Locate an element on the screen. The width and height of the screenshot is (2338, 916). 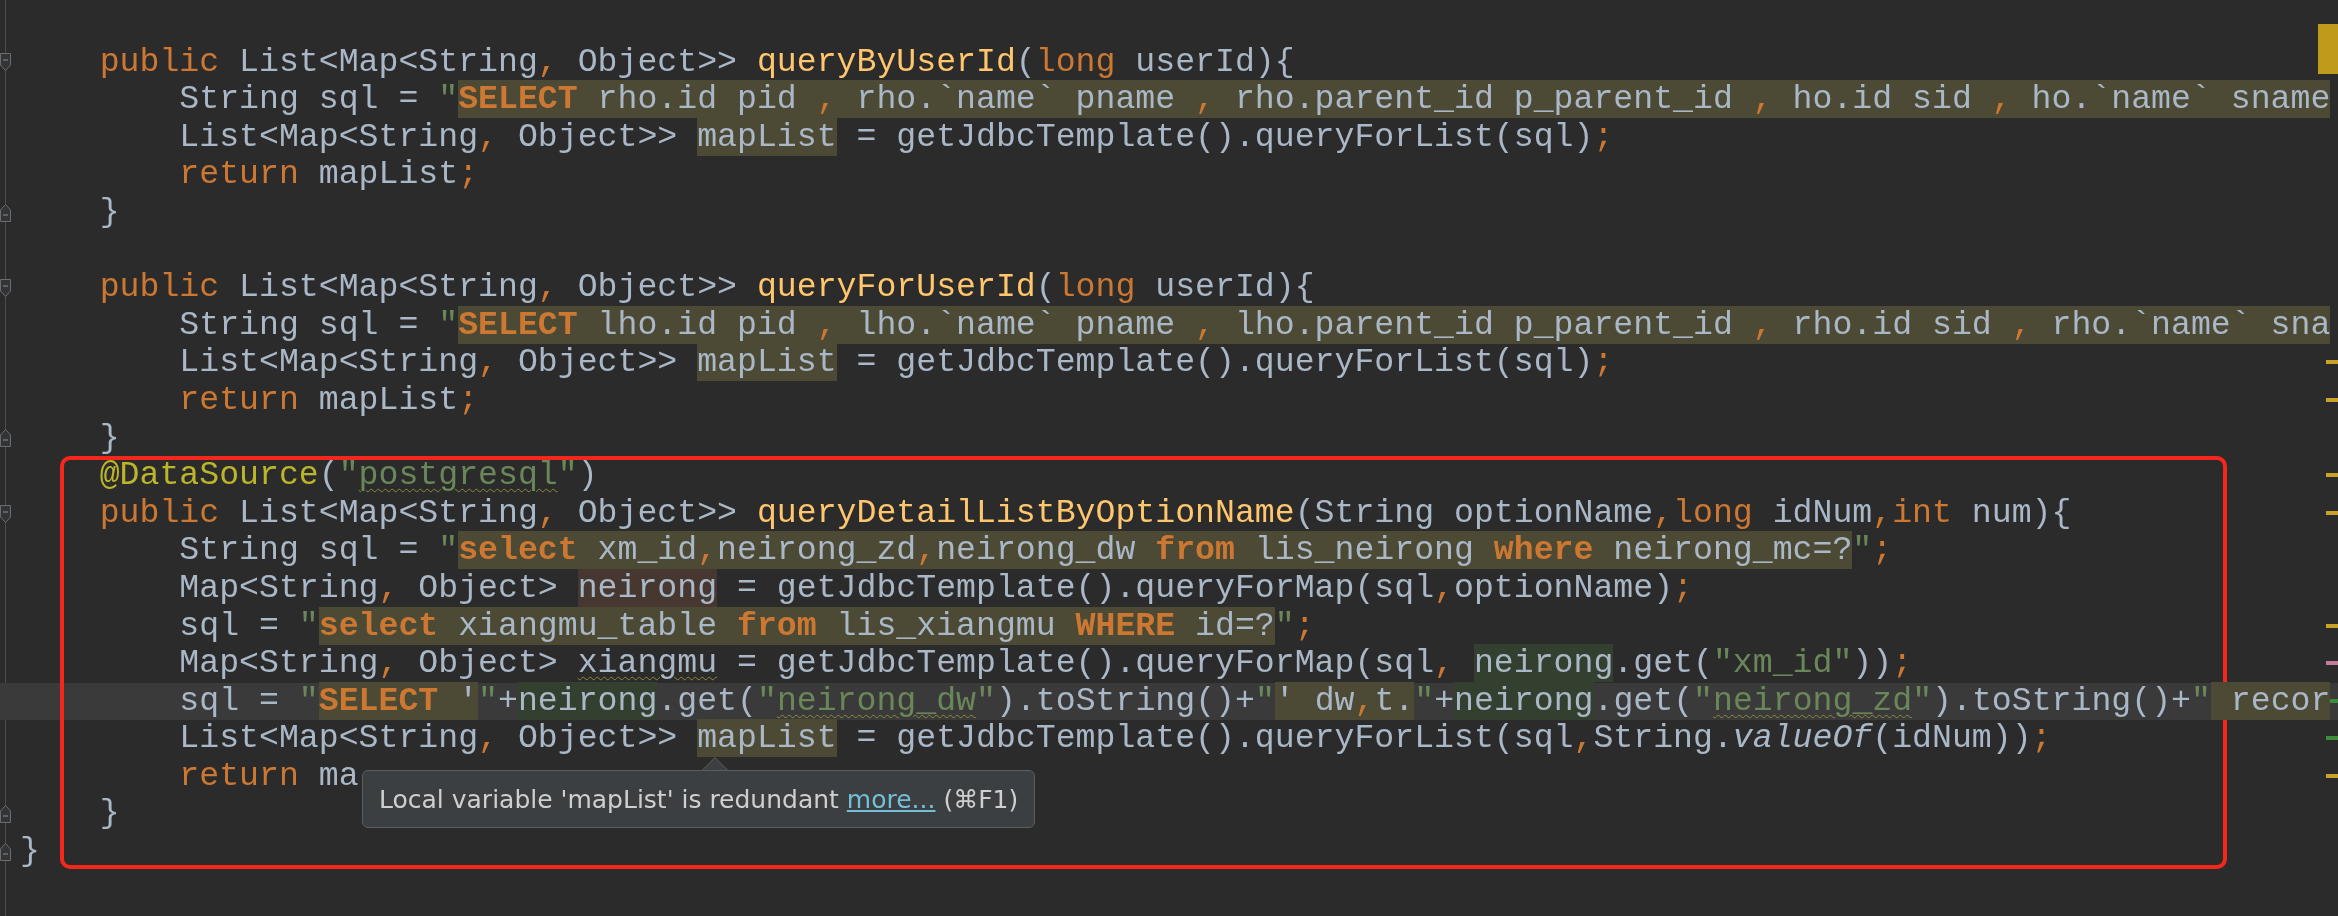
code-line: List<Map<String, Object>> mapList = getJdbcTemplate().queryForList(sql,String.valueOf(idNum)); is located at coordinates (1115, 739).